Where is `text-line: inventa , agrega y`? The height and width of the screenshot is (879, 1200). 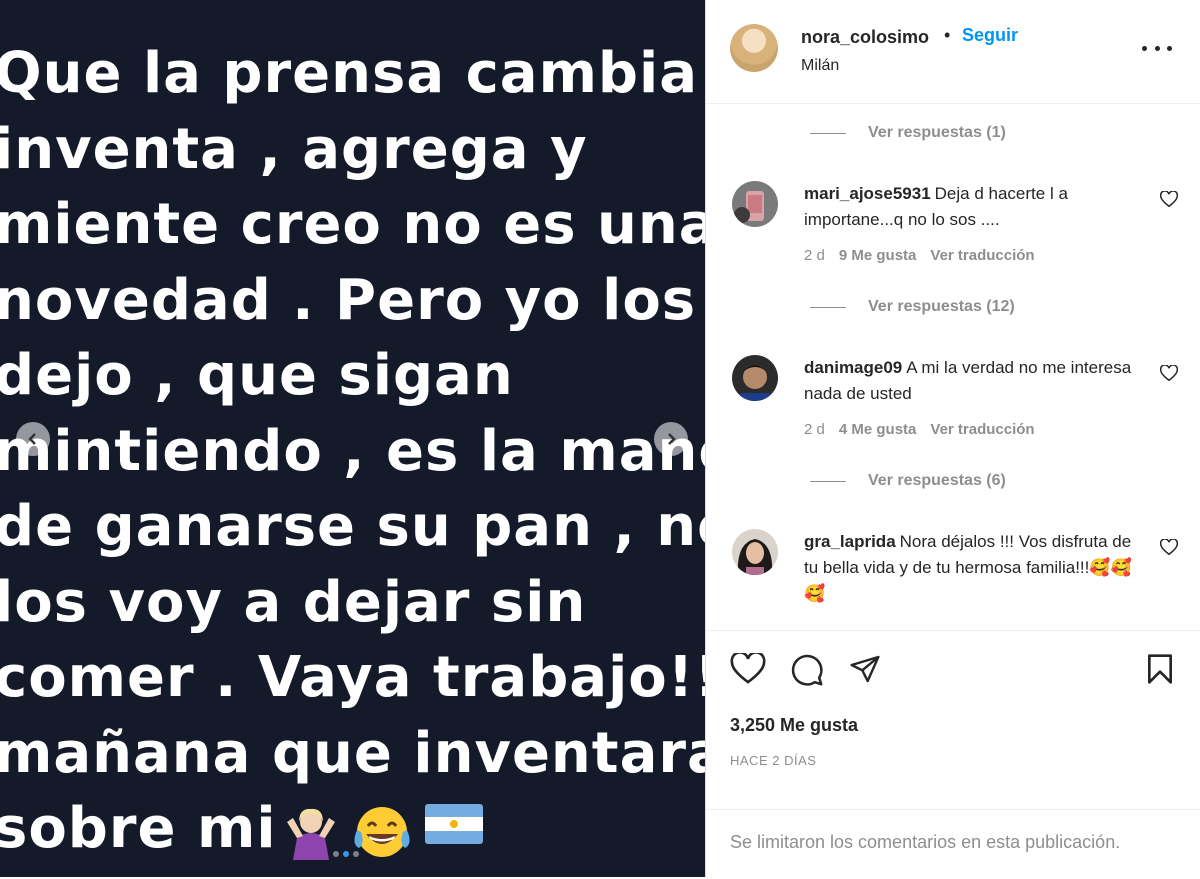 text-line: inventa , agrega y is located at coordinates (294, 149).